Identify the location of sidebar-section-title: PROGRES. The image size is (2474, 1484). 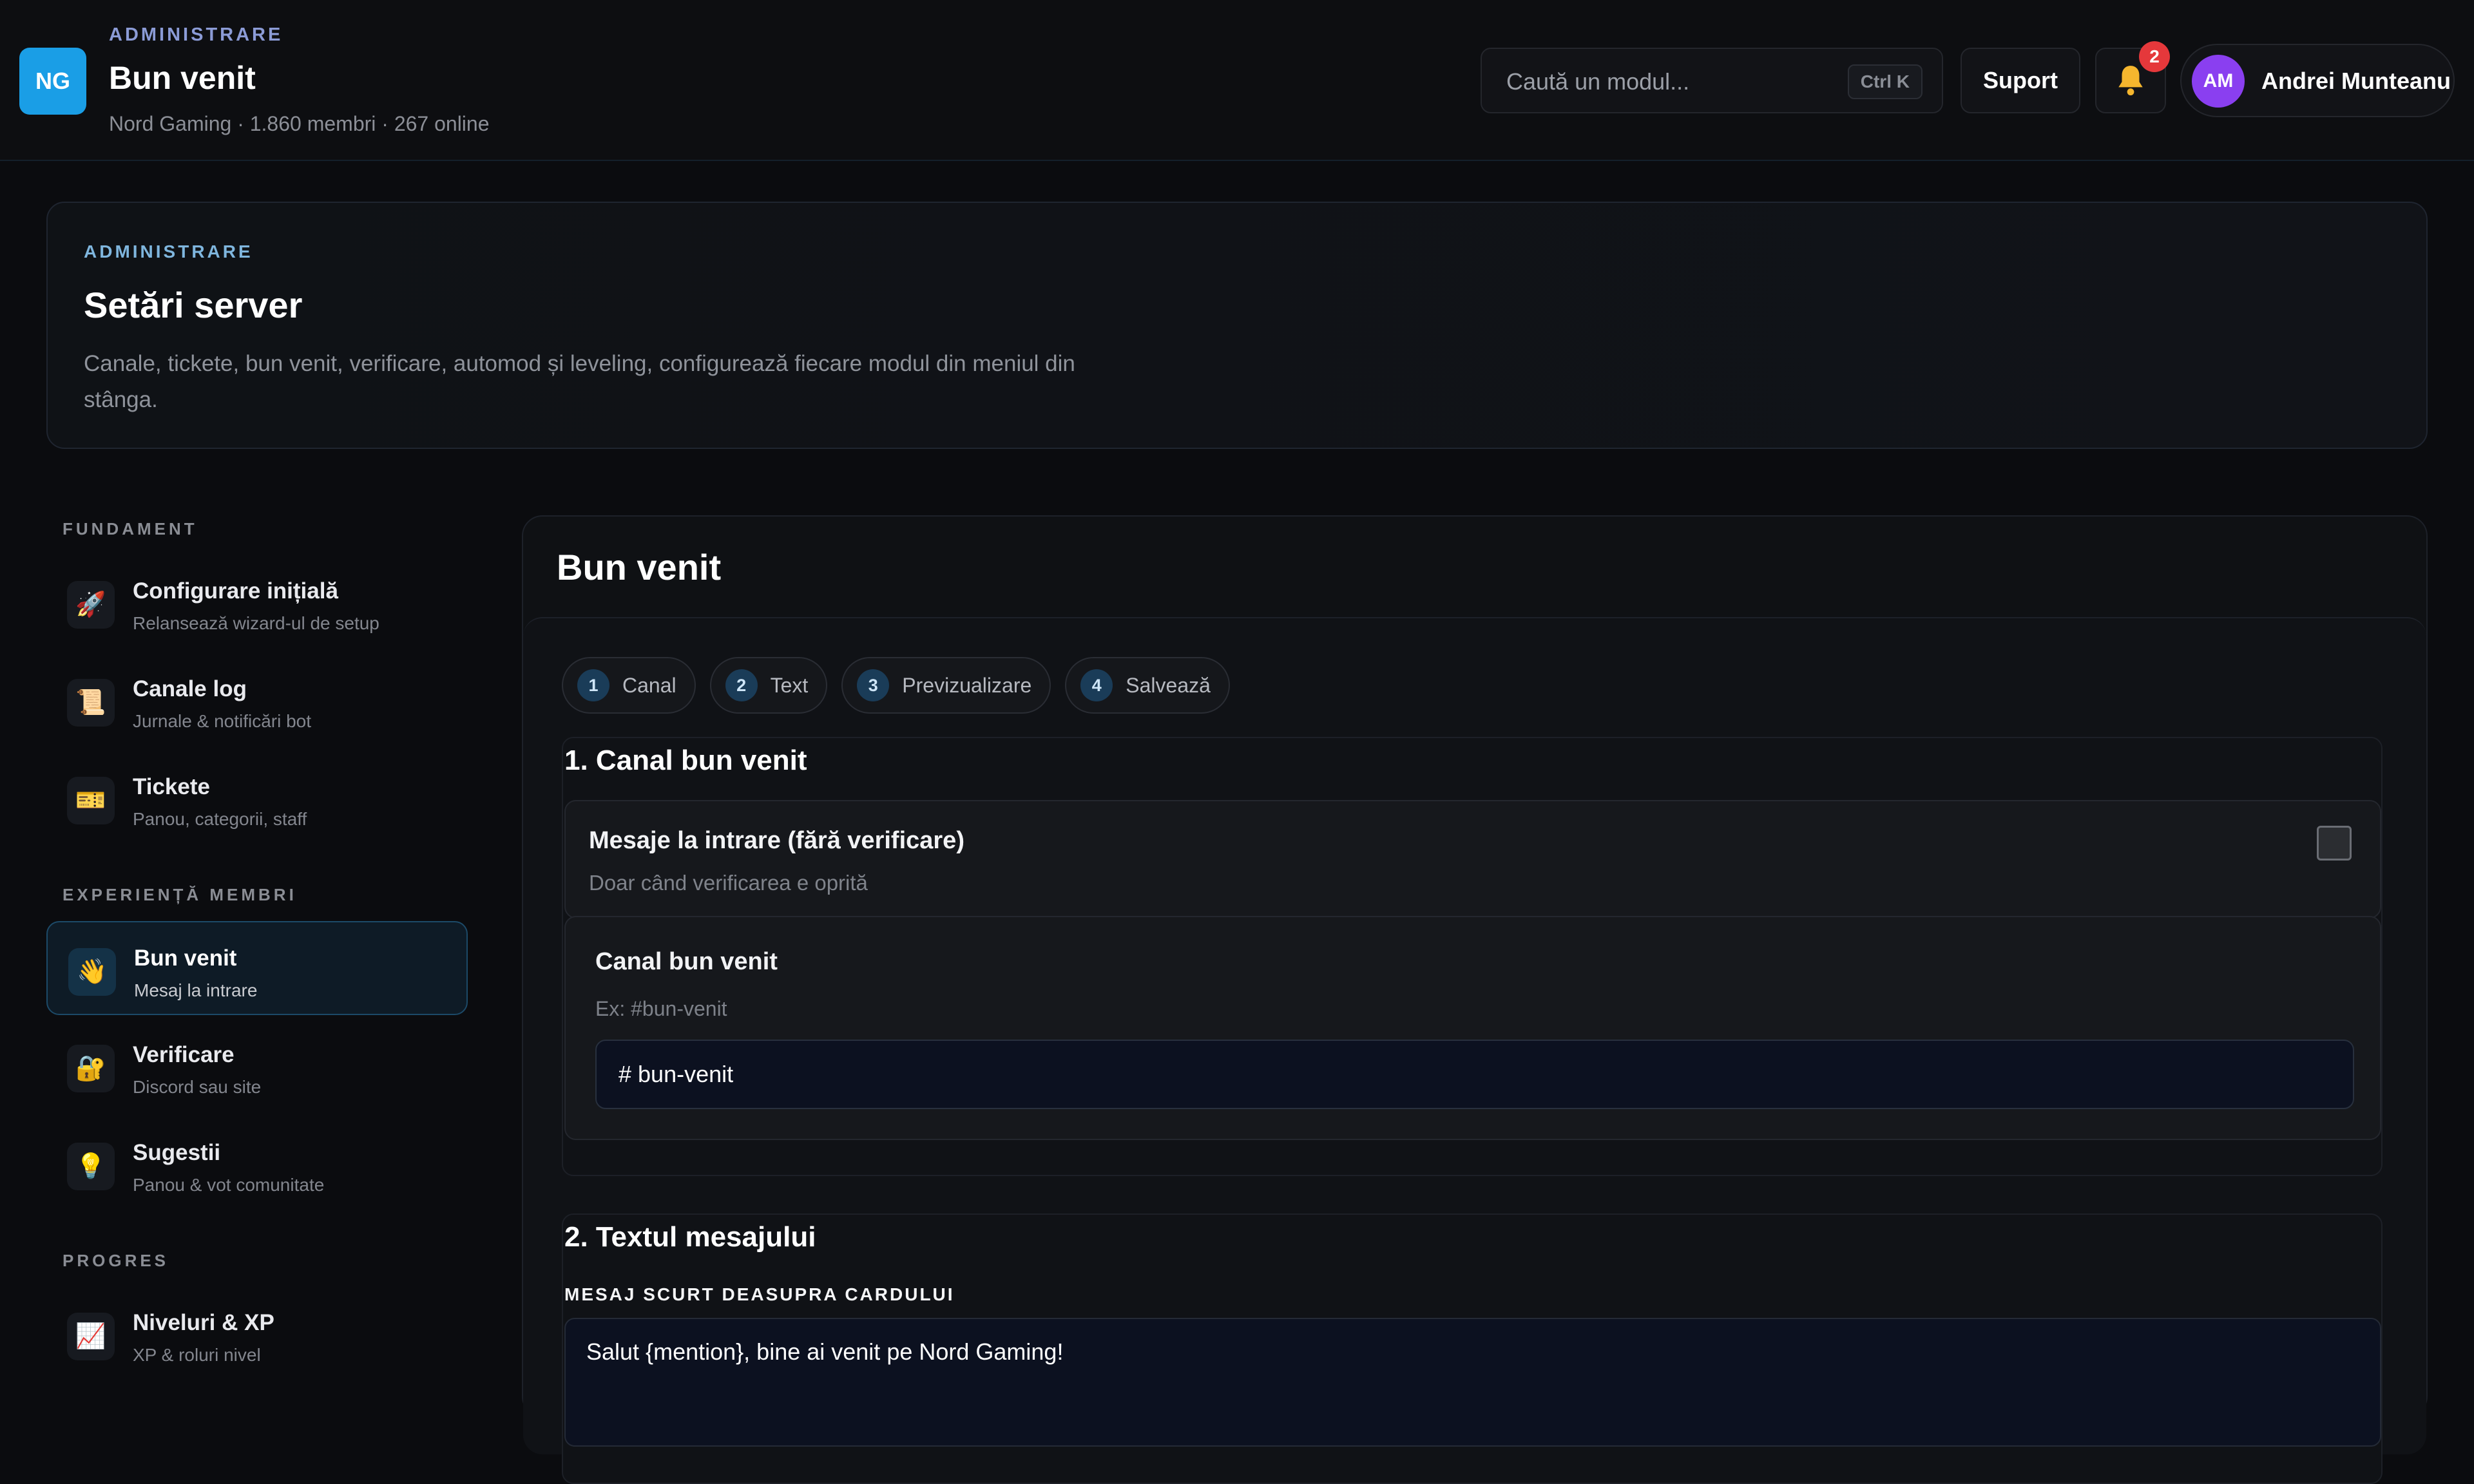
(115, 1260).